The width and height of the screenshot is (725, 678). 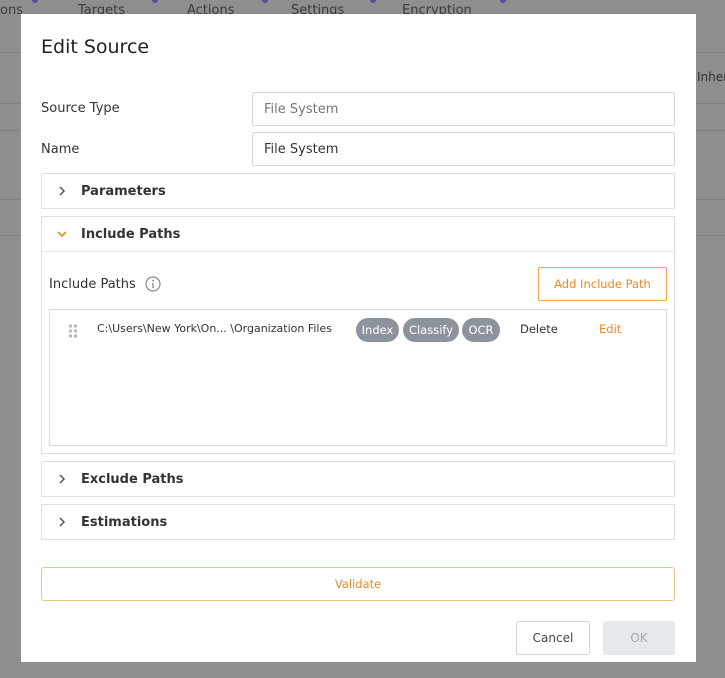 I want to click on include-paths-title: Include Paths, so click(x=131, y=234).